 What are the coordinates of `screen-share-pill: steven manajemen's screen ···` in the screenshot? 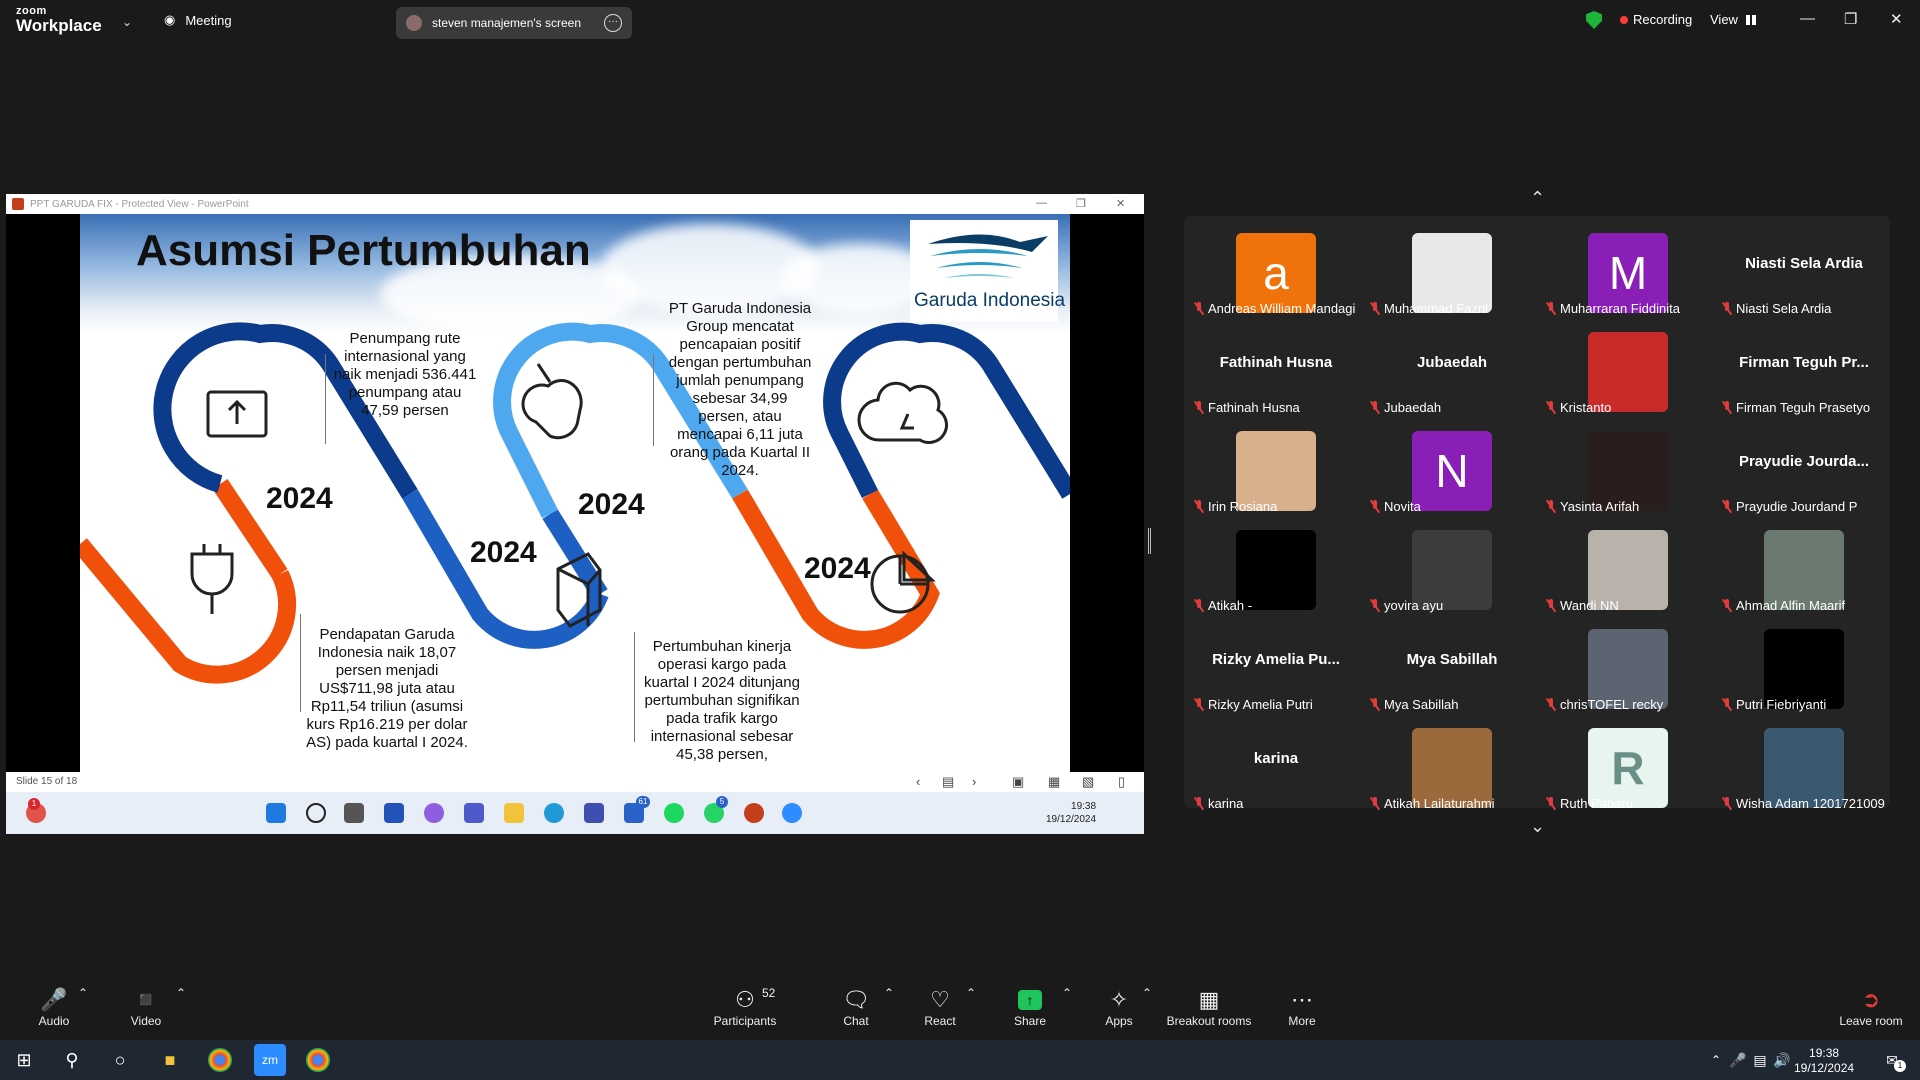 It's located at (514, 23).